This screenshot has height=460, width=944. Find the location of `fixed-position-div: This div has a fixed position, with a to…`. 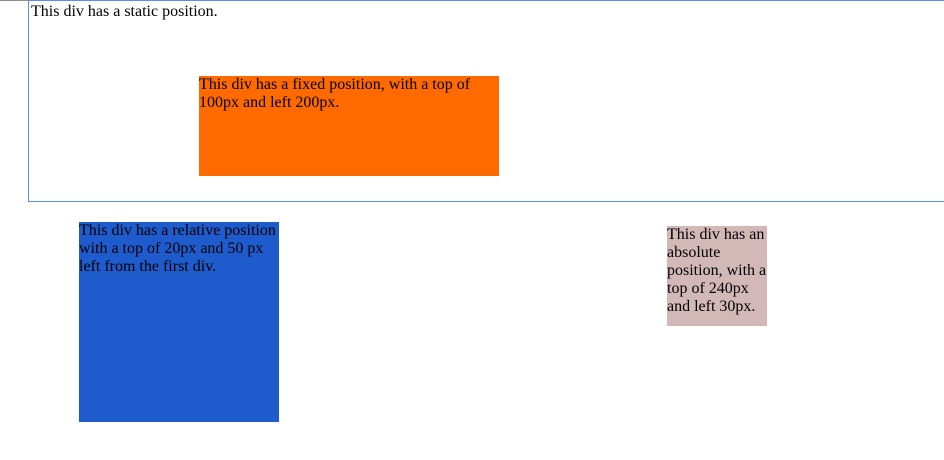

fixed-position-div: This div has a fixed position, with a to… is located at coordinates (349, 126).